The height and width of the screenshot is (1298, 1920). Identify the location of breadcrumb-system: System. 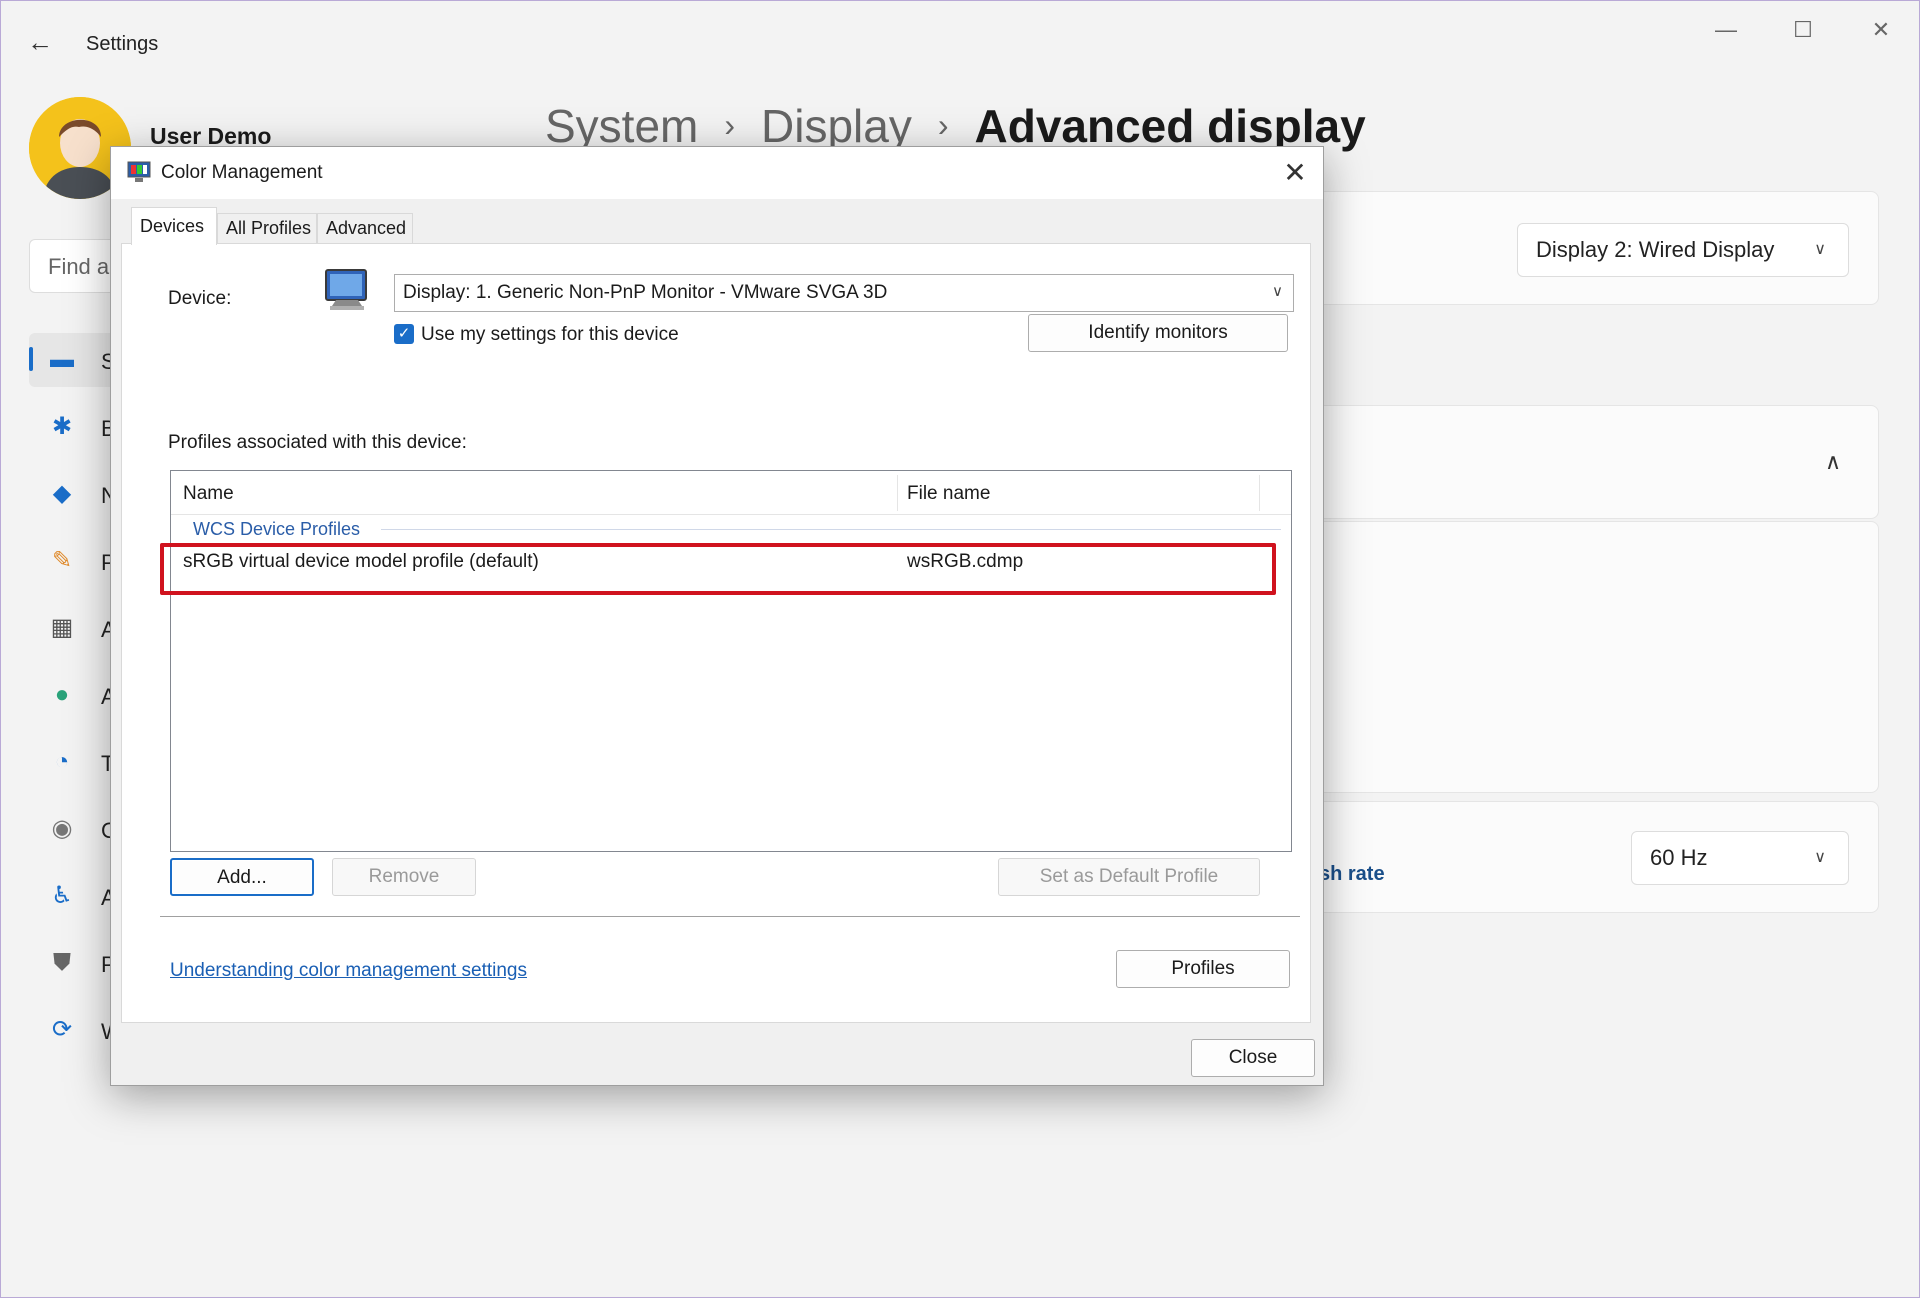
(621, 126).